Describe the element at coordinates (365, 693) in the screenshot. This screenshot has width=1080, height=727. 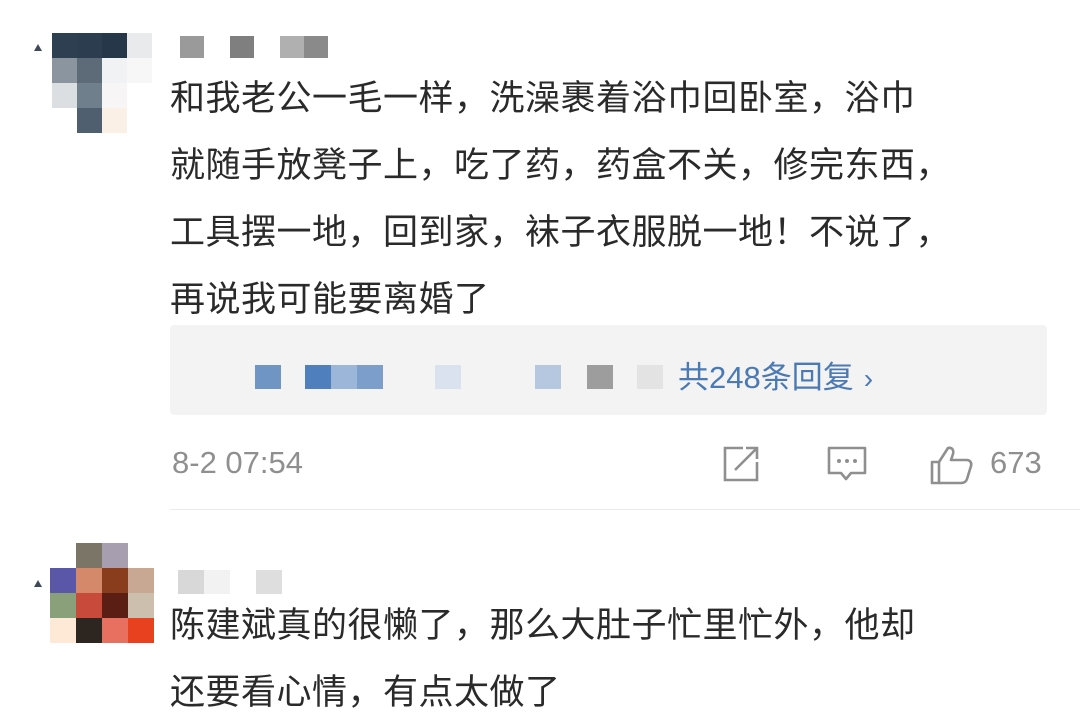
I see `comment-line: 还要看心情，有点太做了` at that location.